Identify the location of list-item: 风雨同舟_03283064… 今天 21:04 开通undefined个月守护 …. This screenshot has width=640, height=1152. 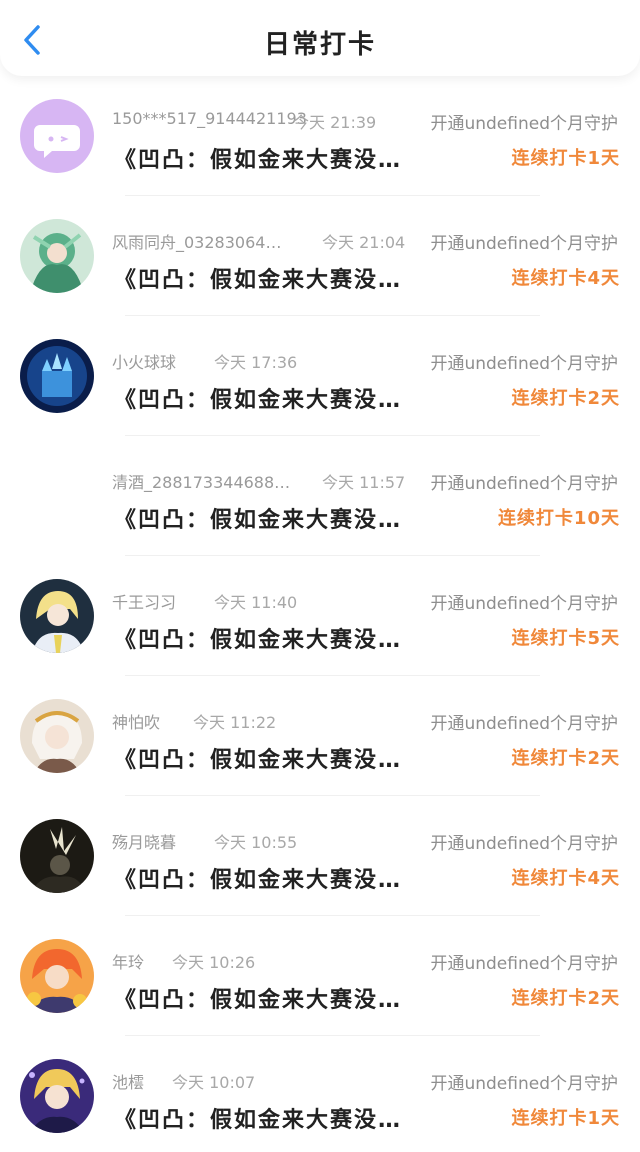
(320, 256).